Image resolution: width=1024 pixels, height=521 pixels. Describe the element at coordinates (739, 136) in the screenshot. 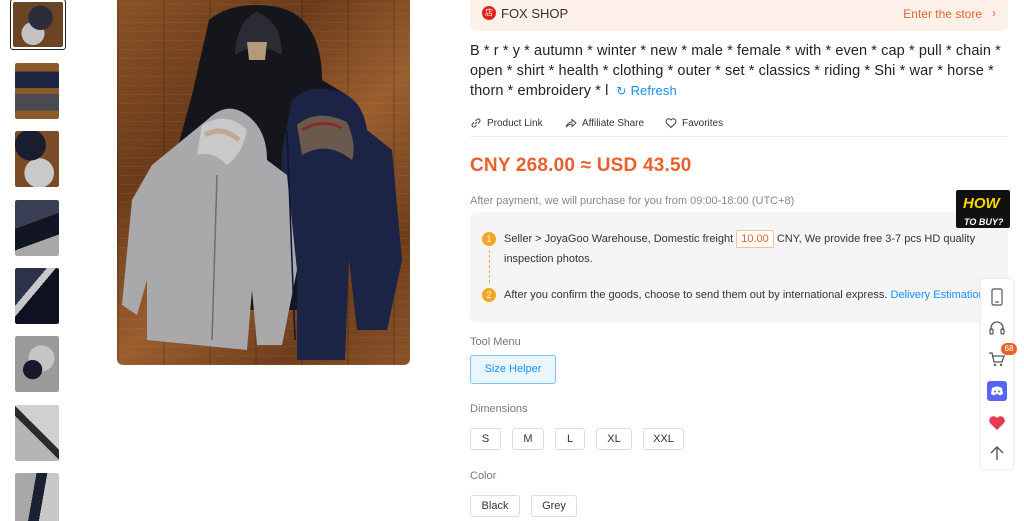

I see `divider` at that location.